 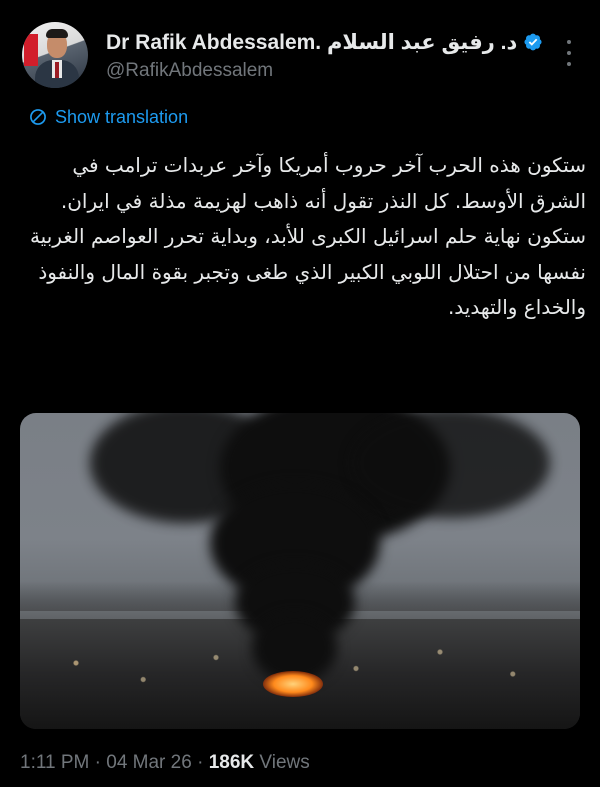 I want to click on author-name-row: Dr Rafik Abdessalem. د. رفيق عبد السلام, so click(x=324, y=42).